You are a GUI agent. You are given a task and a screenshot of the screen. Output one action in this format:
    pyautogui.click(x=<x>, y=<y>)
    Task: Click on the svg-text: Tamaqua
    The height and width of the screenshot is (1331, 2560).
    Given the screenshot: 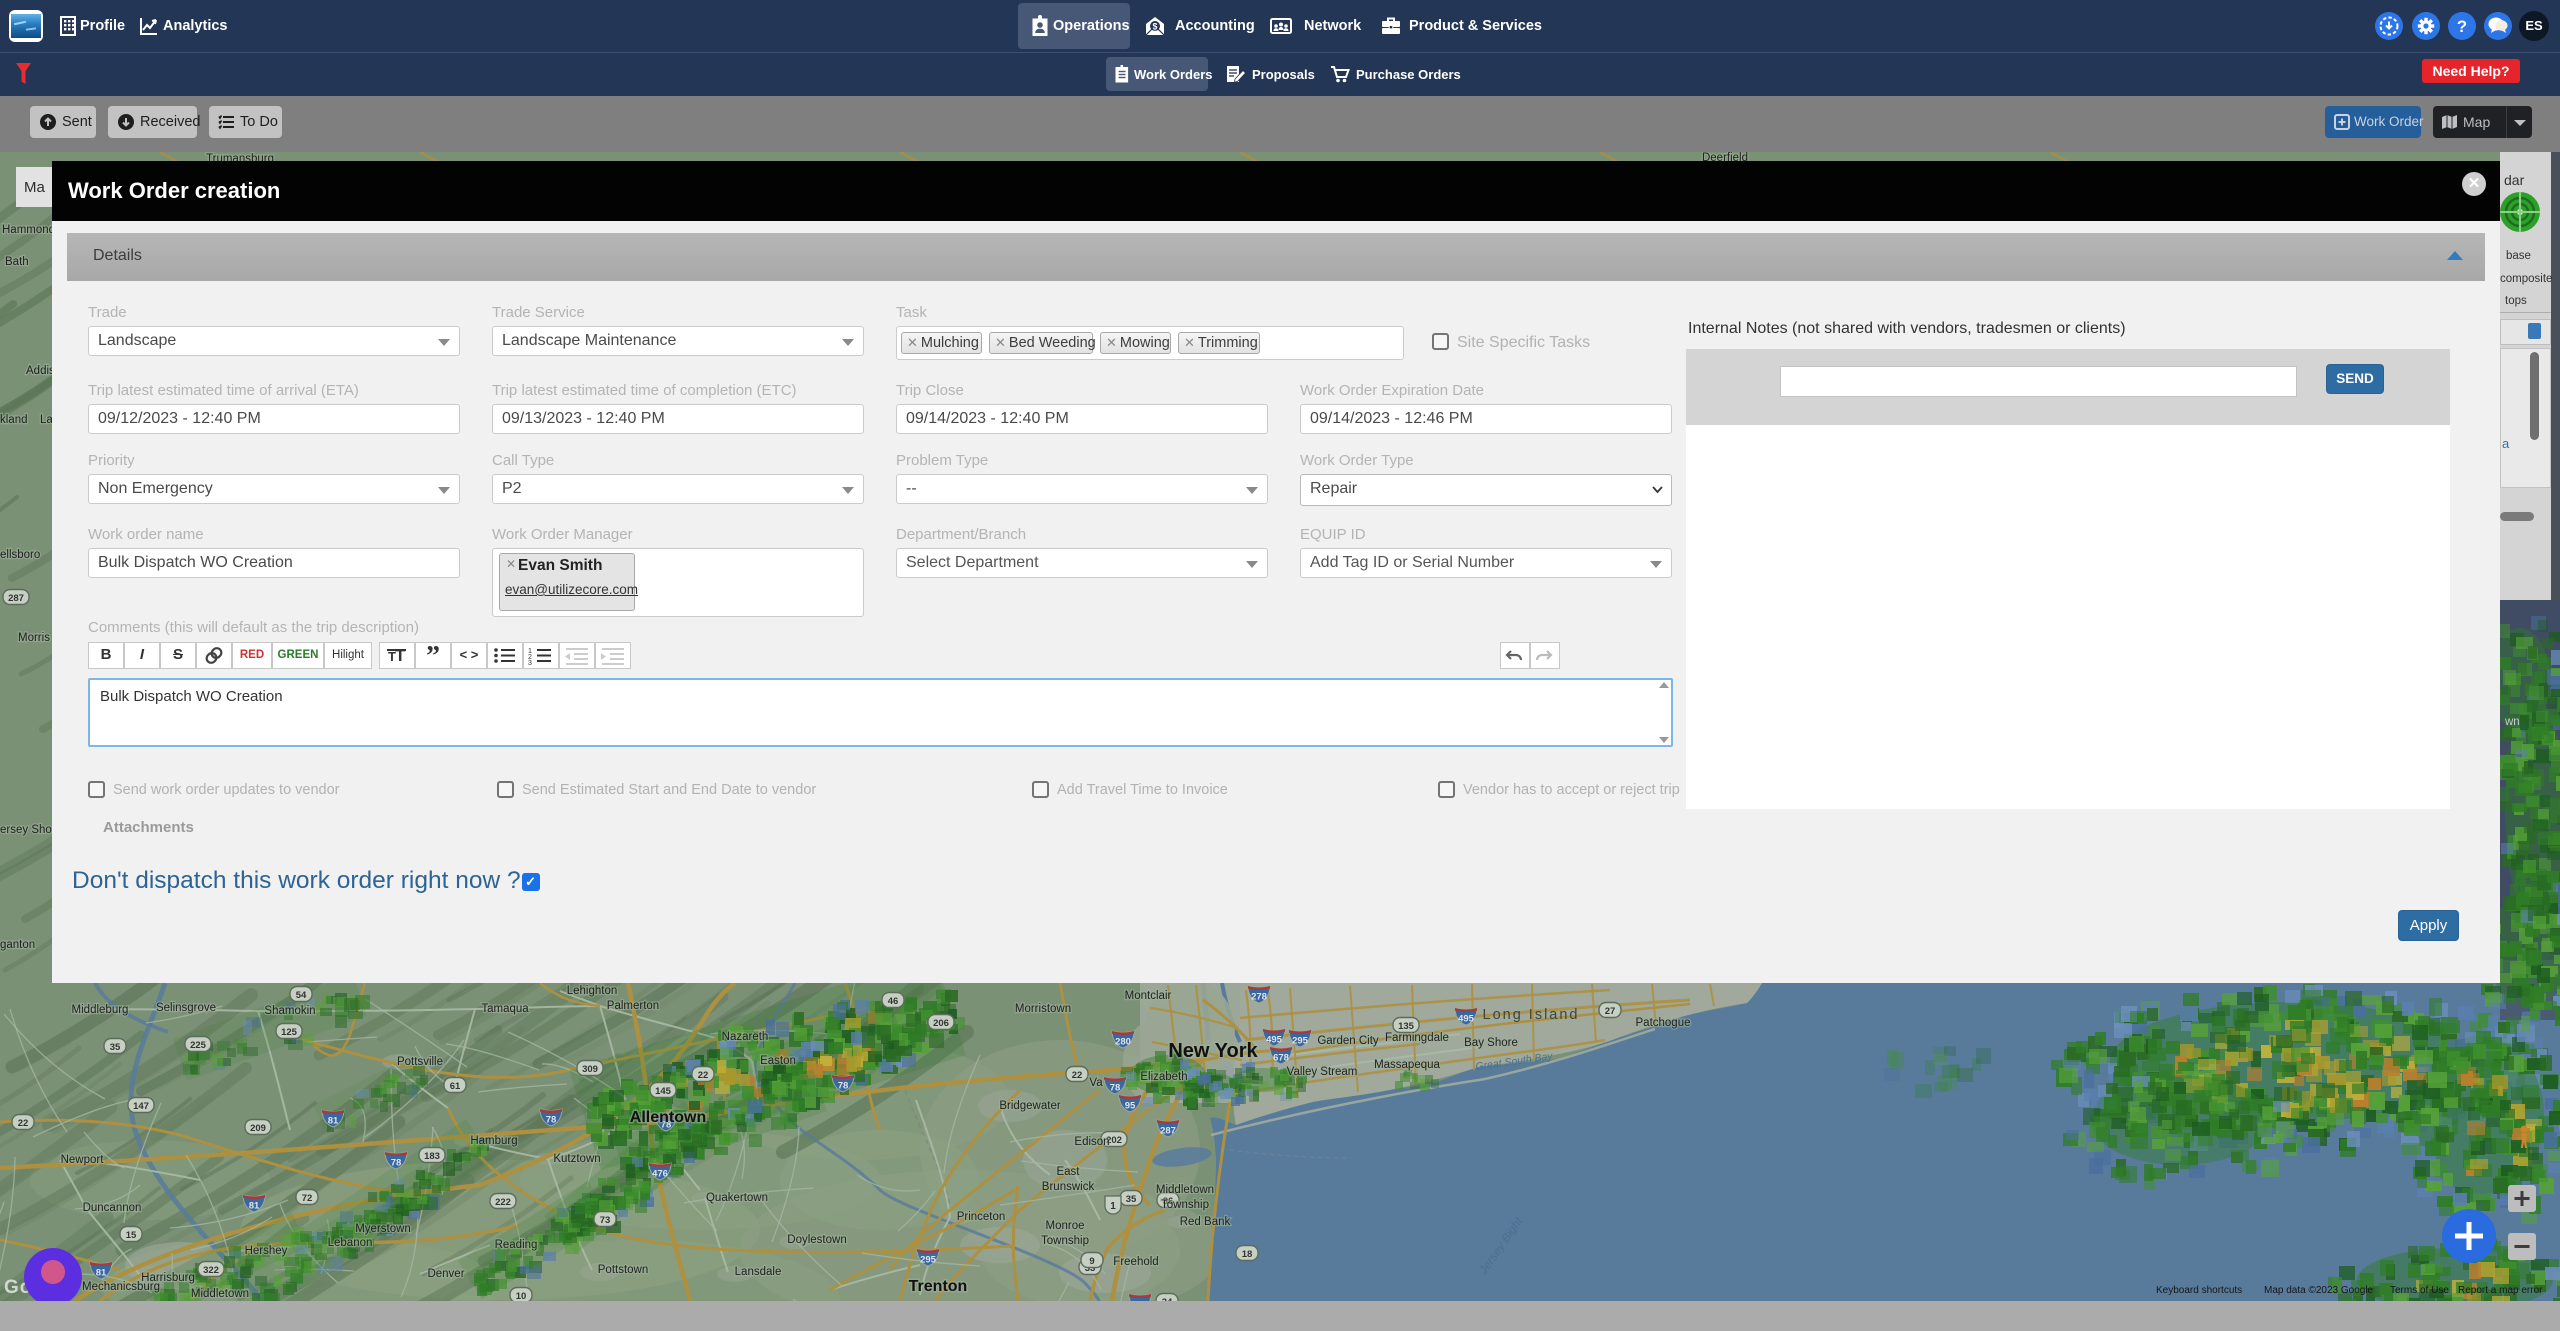 What is the action you would take?
    pyautogui.click(x=505, y=1009)
    